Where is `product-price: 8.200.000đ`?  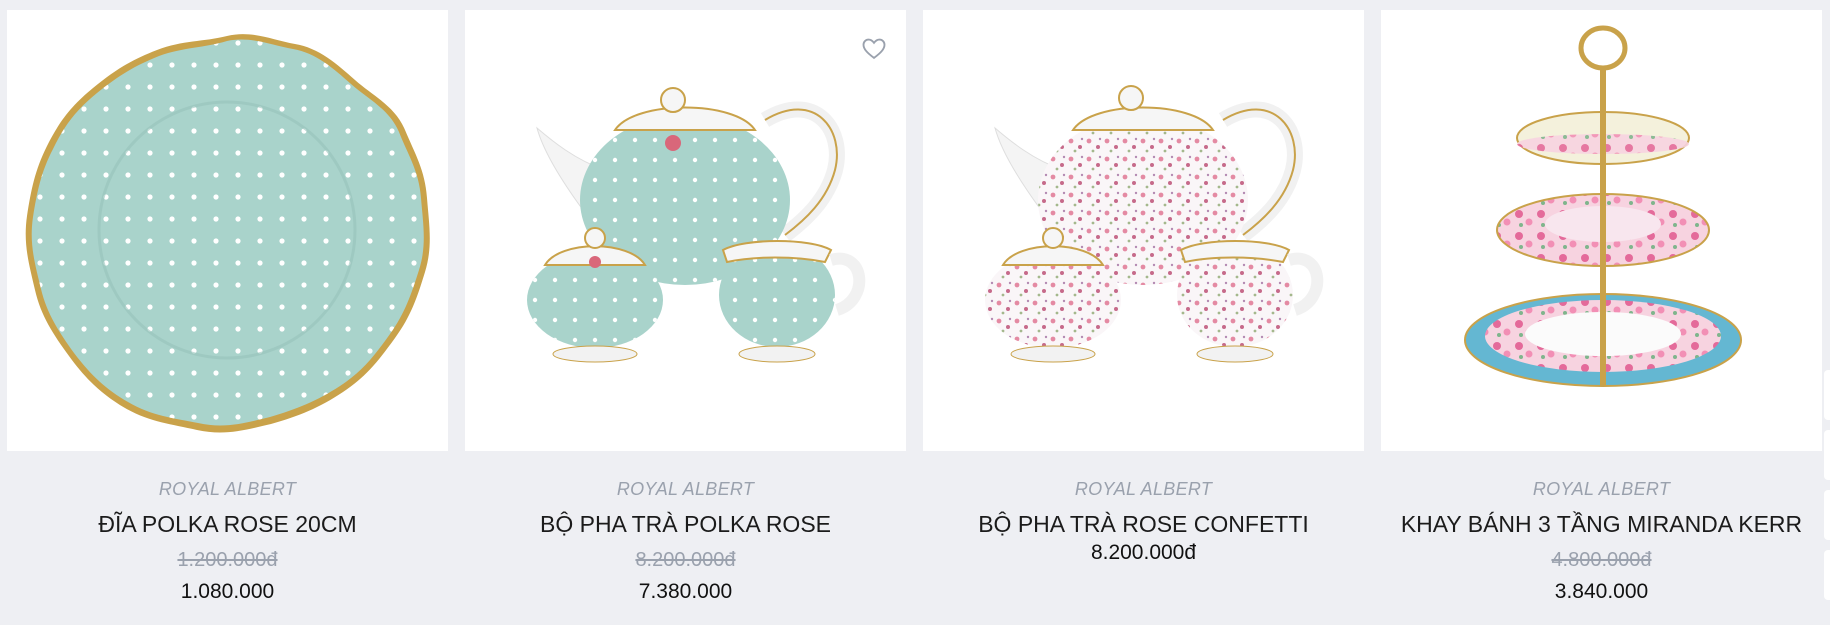
product-price: 8.200.000đ is located at coordinates (1143, 552).